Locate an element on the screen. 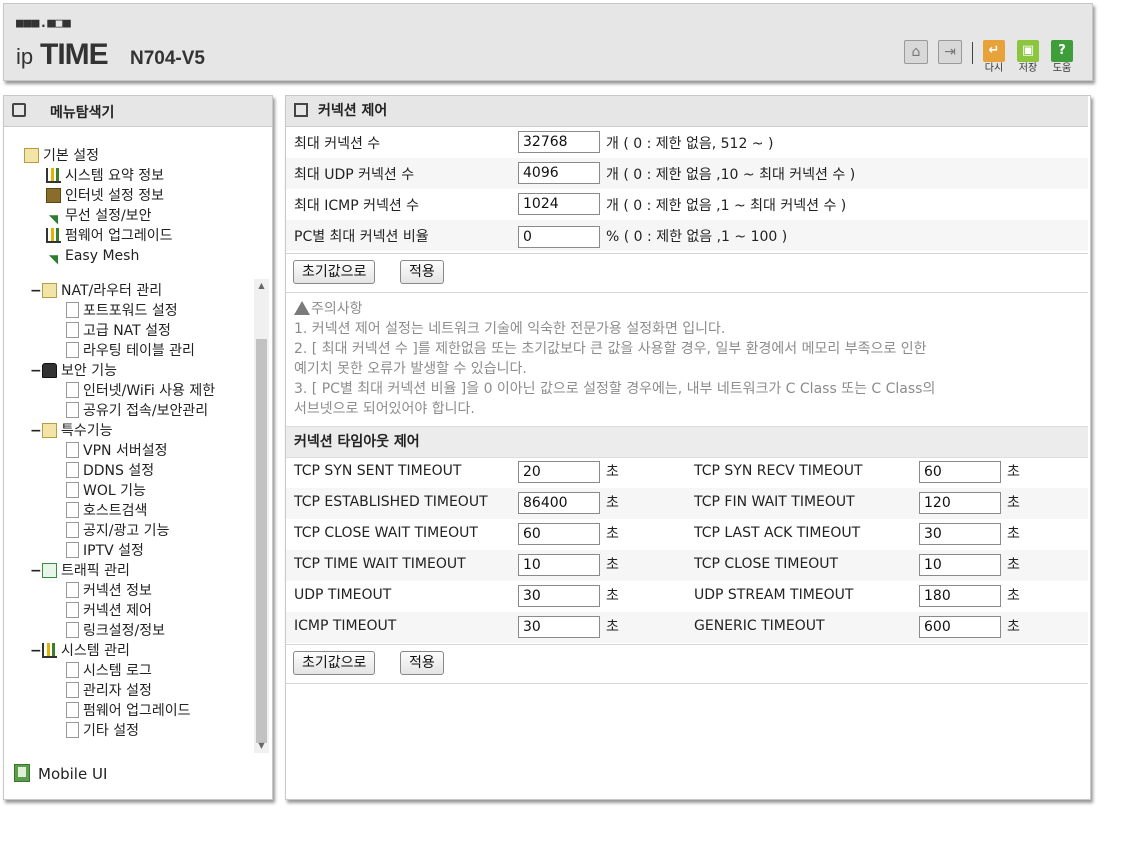 Image resolution: width=1144 pixels, height=848 pixels. tree-label: 시스템 로그 is located at coordinates (117, 671).